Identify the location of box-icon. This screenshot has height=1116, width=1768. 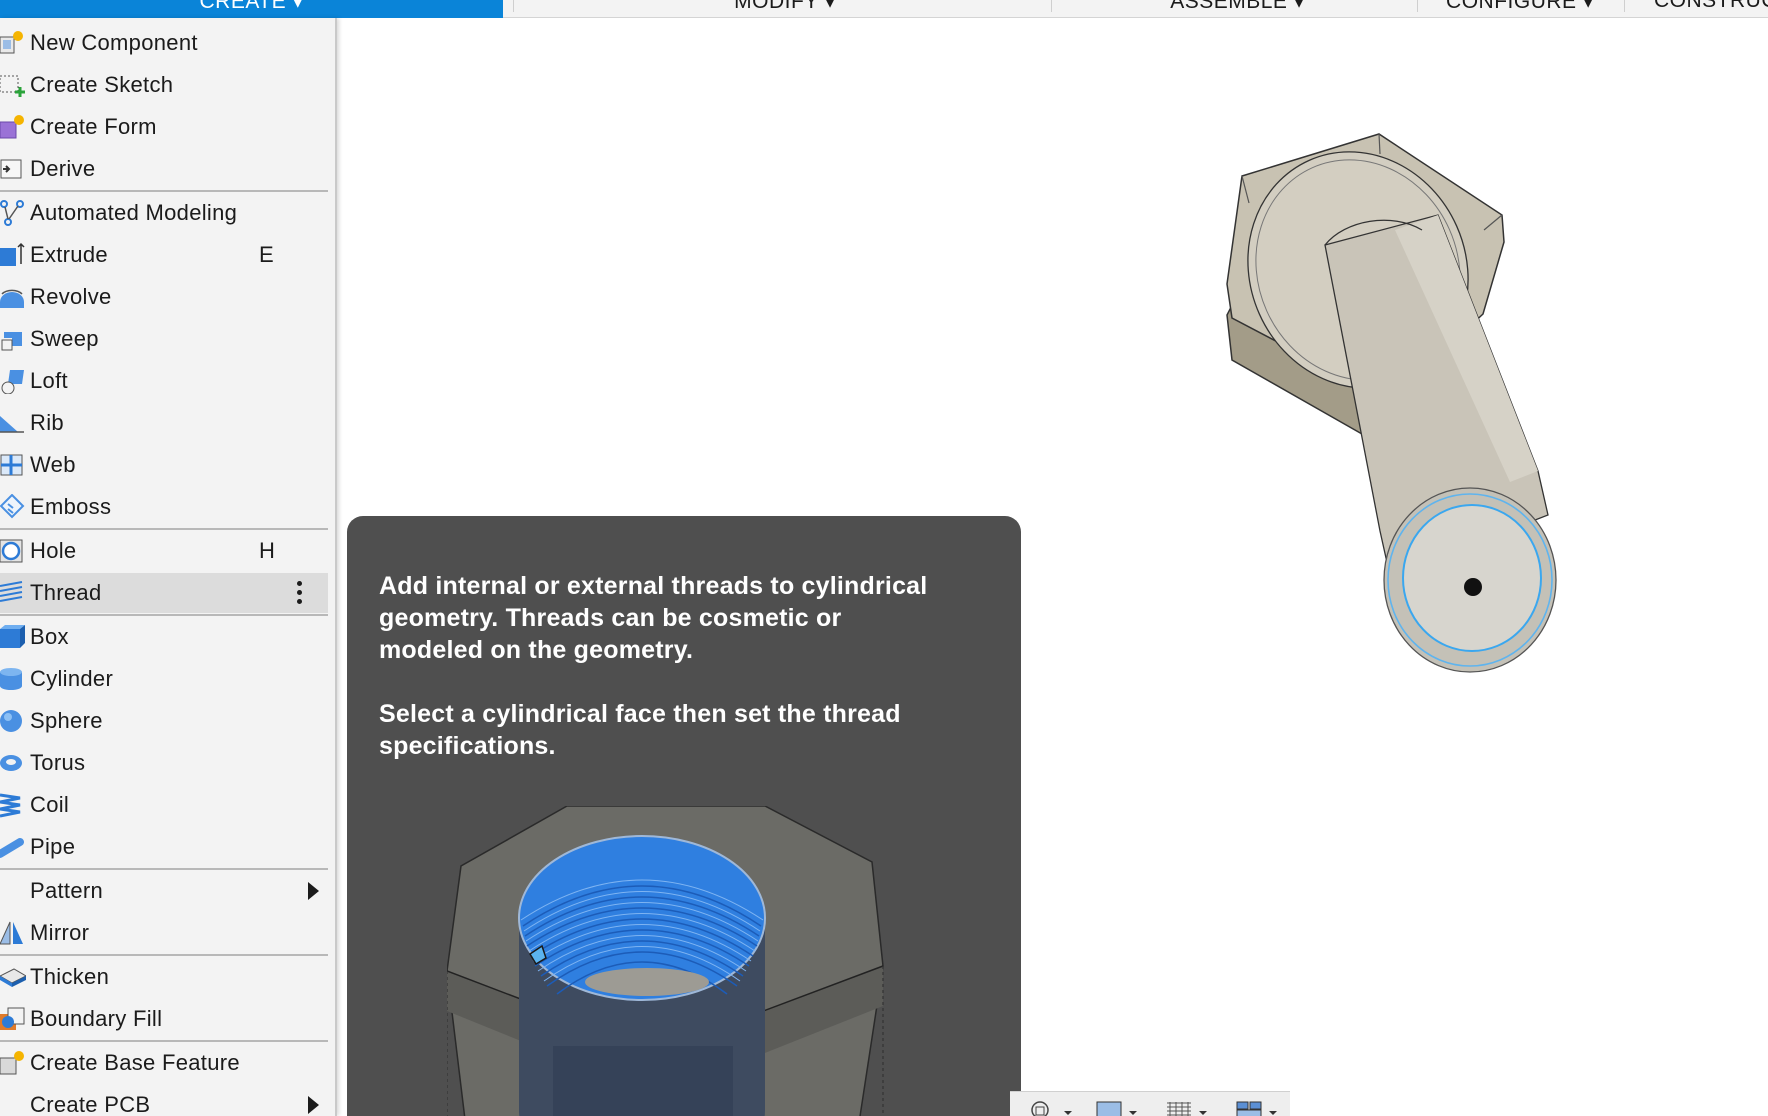
(12, 636).